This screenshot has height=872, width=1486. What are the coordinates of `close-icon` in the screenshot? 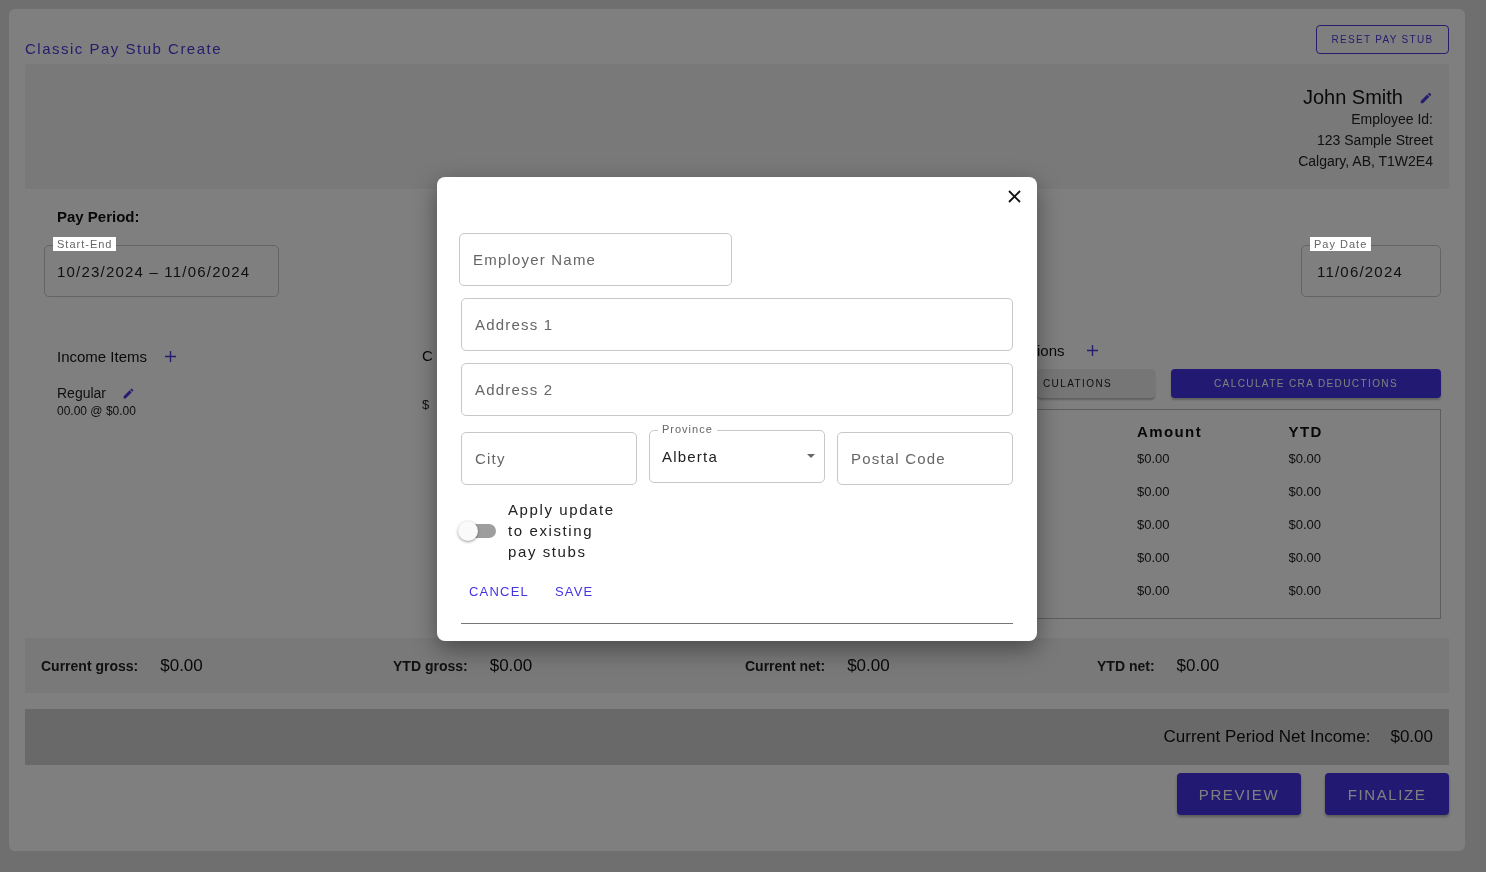 It's located at (1014, 196).